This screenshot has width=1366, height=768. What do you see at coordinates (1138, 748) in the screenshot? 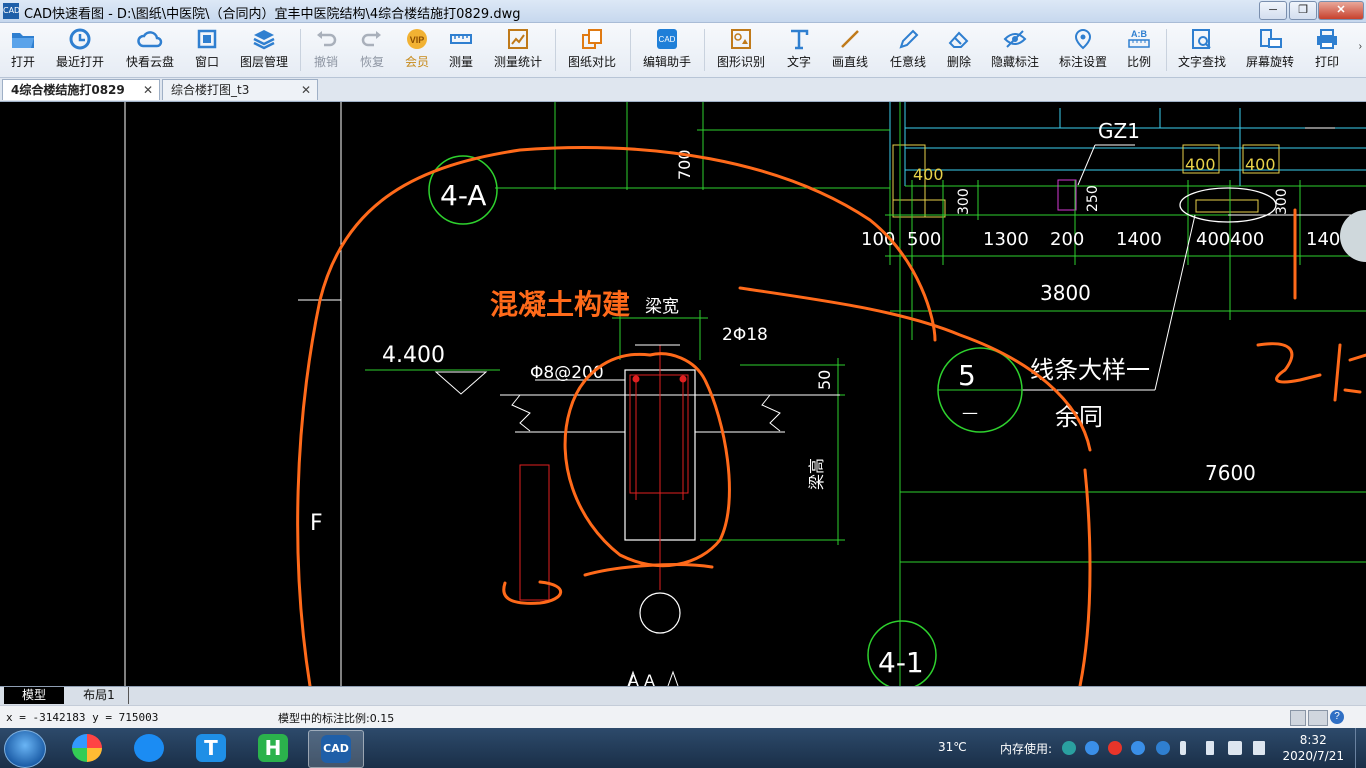
I see `tray-mail-icon` at bounding box center [1138, 748].